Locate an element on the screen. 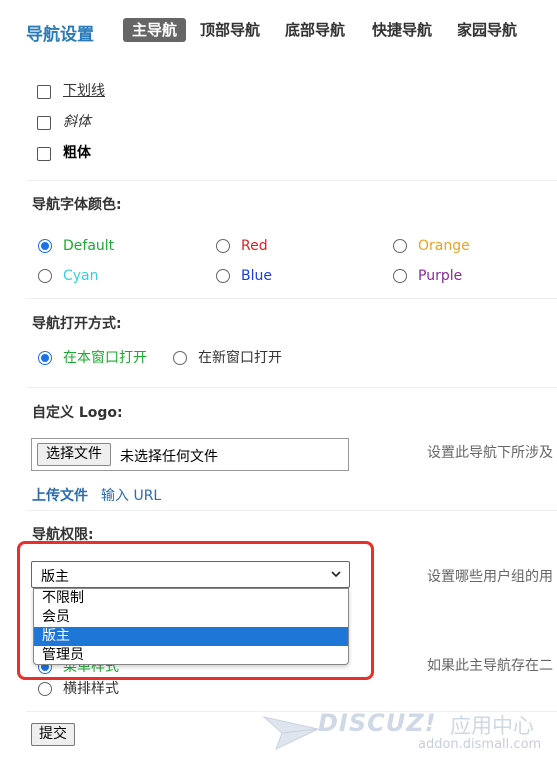 The image size is (557, 770). tab-bottom-nav: 底部导航 is located at coordinates (315, 30).